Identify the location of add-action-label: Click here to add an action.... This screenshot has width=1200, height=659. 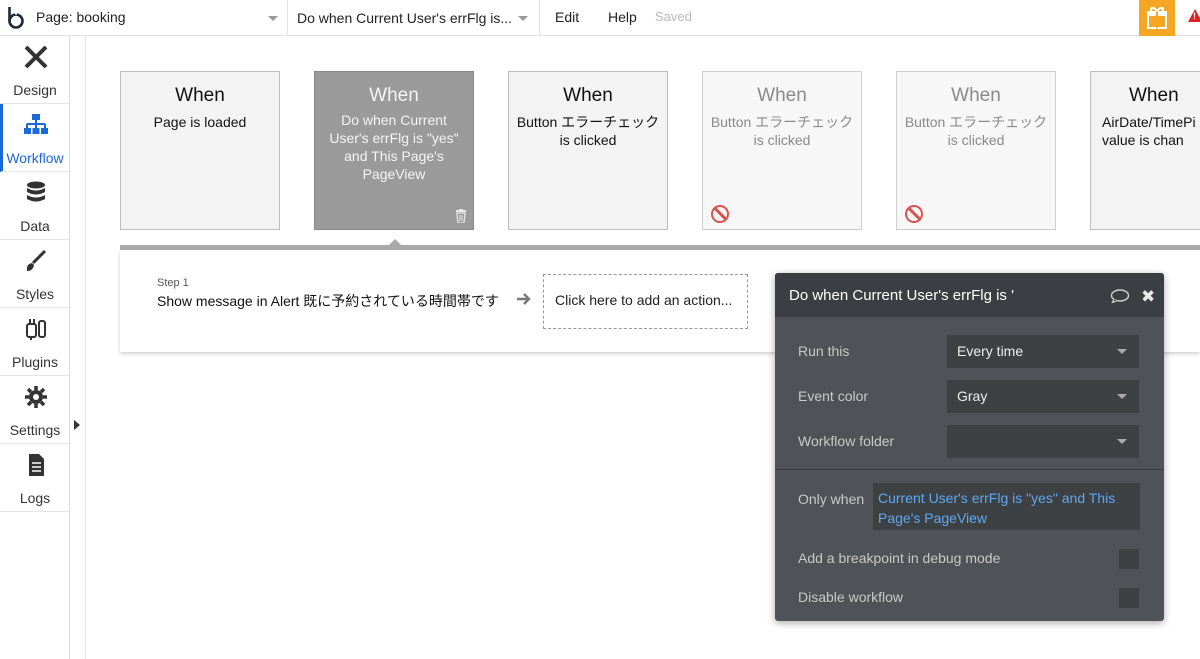
(644, 300).